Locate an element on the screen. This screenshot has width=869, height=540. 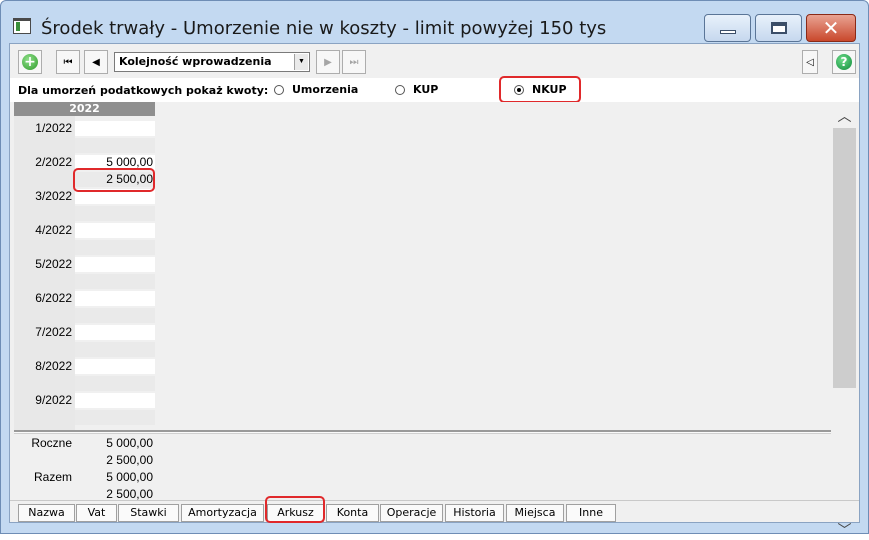
options-label: Dla umorzeń podatkowych pokaż kwoty: is located at coordinates (143, 90).